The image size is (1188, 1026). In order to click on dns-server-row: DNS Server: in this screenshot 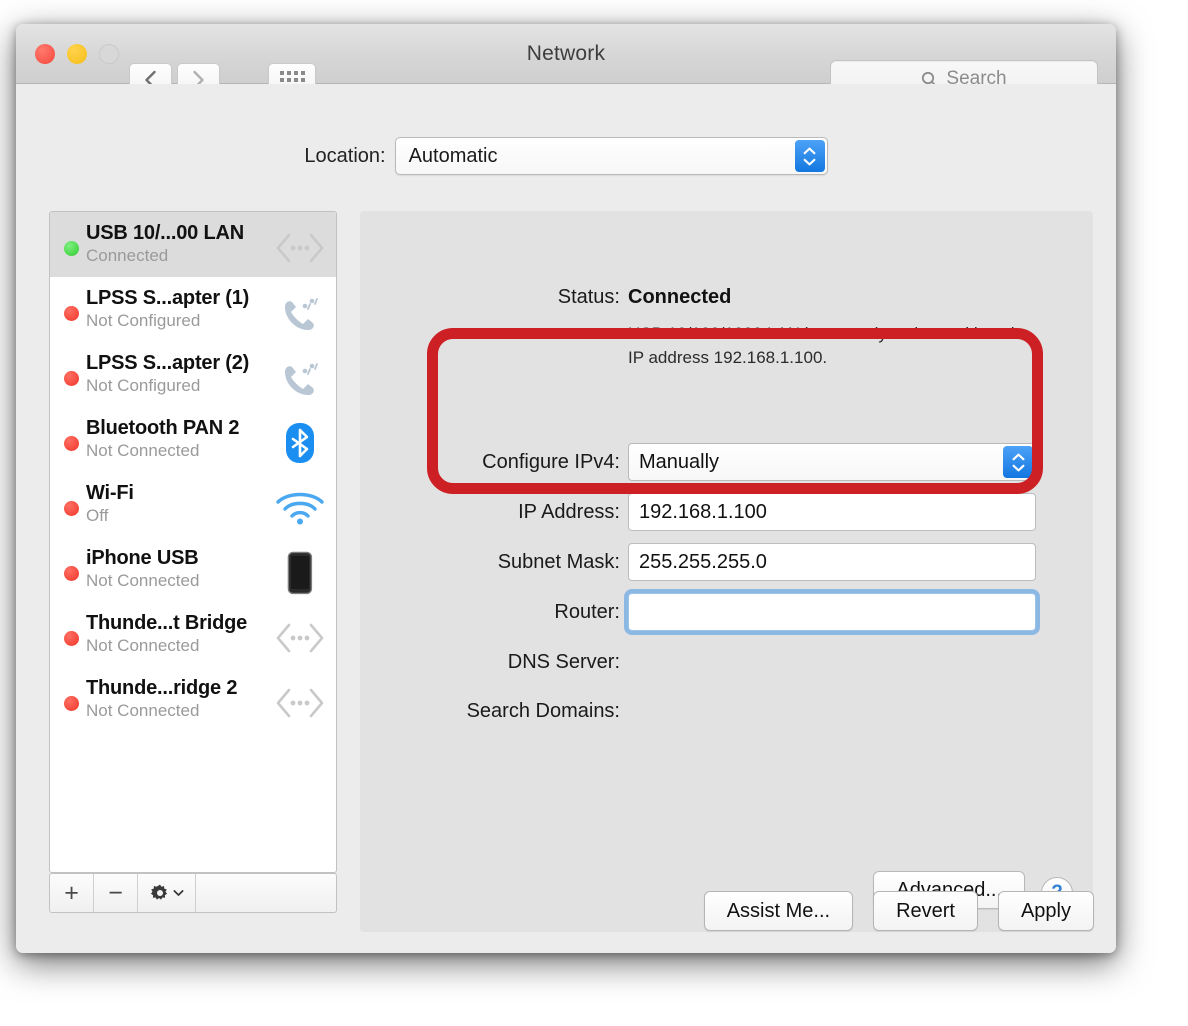, I will do `click(726, 662)`.